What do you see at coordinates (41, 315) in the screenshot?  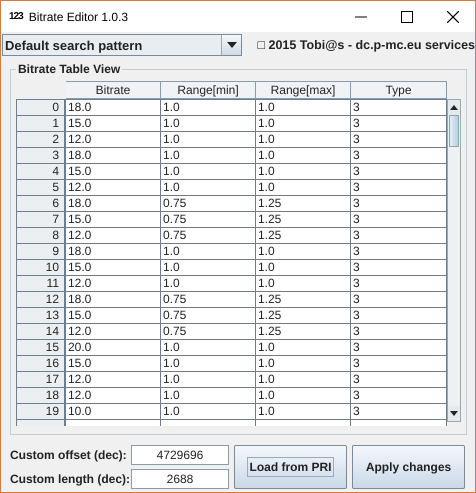 I see `row-number: 13` at bounding box center [41, 315].